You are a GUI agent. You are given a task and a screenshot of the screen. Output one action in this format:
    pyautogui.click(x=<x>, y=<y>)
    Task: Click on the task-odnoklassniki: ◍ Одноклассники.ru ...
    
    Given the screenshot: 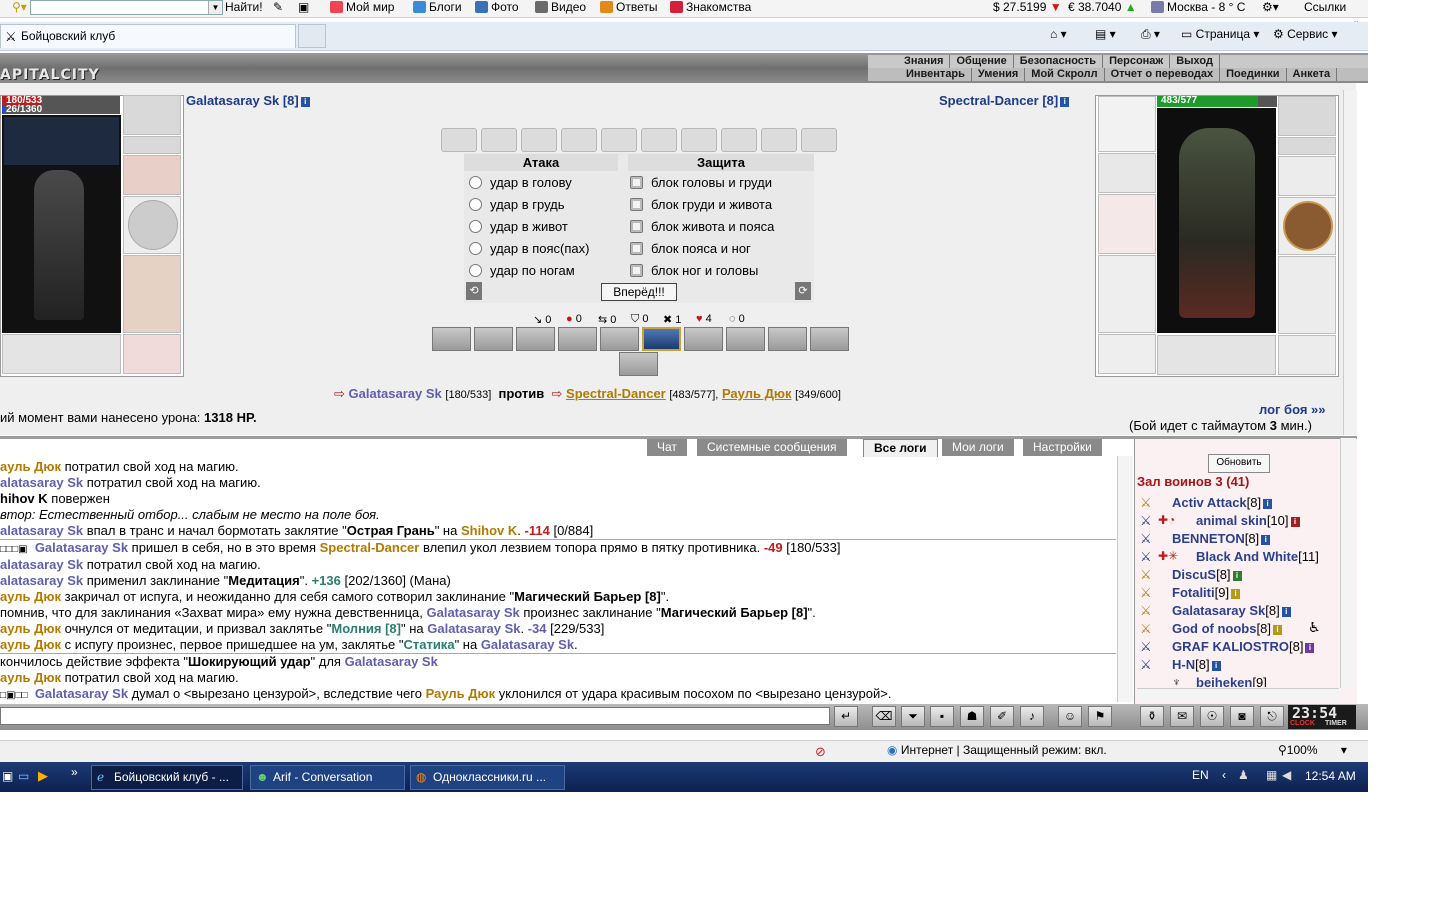 What is the action you would take?
    pyautogui.click(x=487, y=777)
    